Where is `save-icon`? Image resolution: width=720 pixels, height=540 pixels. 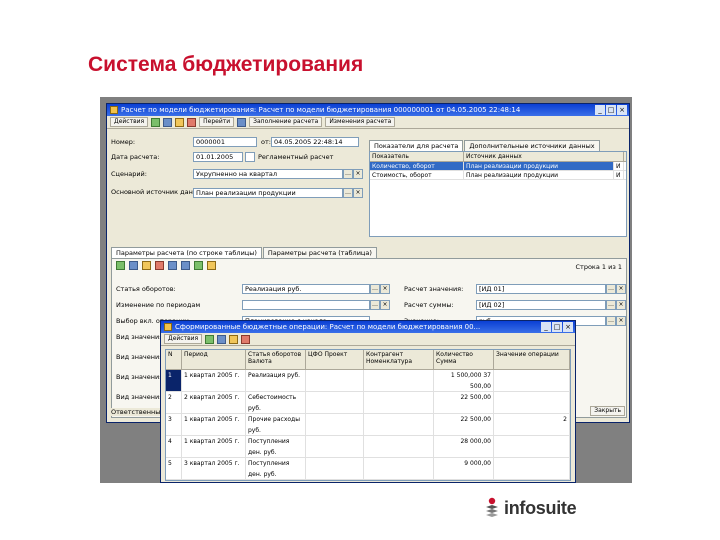 save-icon is located at coordinates (156, 122).